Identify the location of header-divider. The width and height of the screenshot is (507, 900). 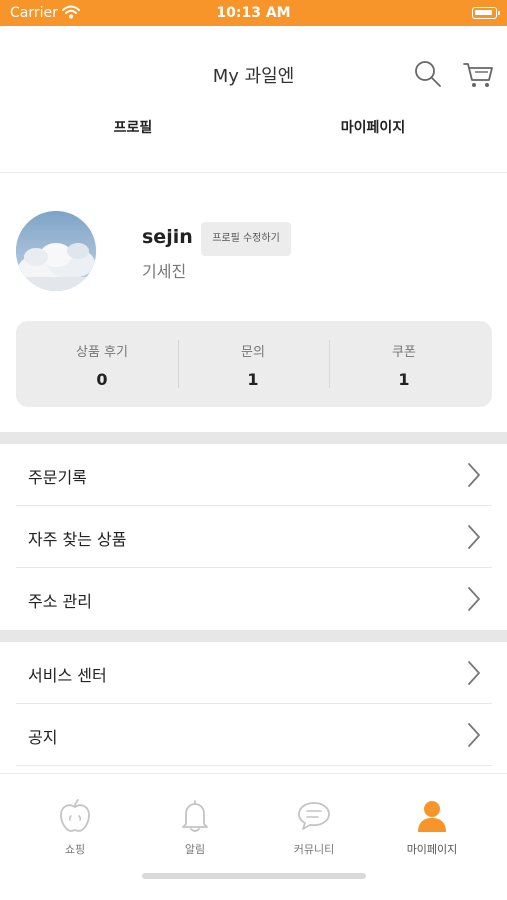
(253, 172).